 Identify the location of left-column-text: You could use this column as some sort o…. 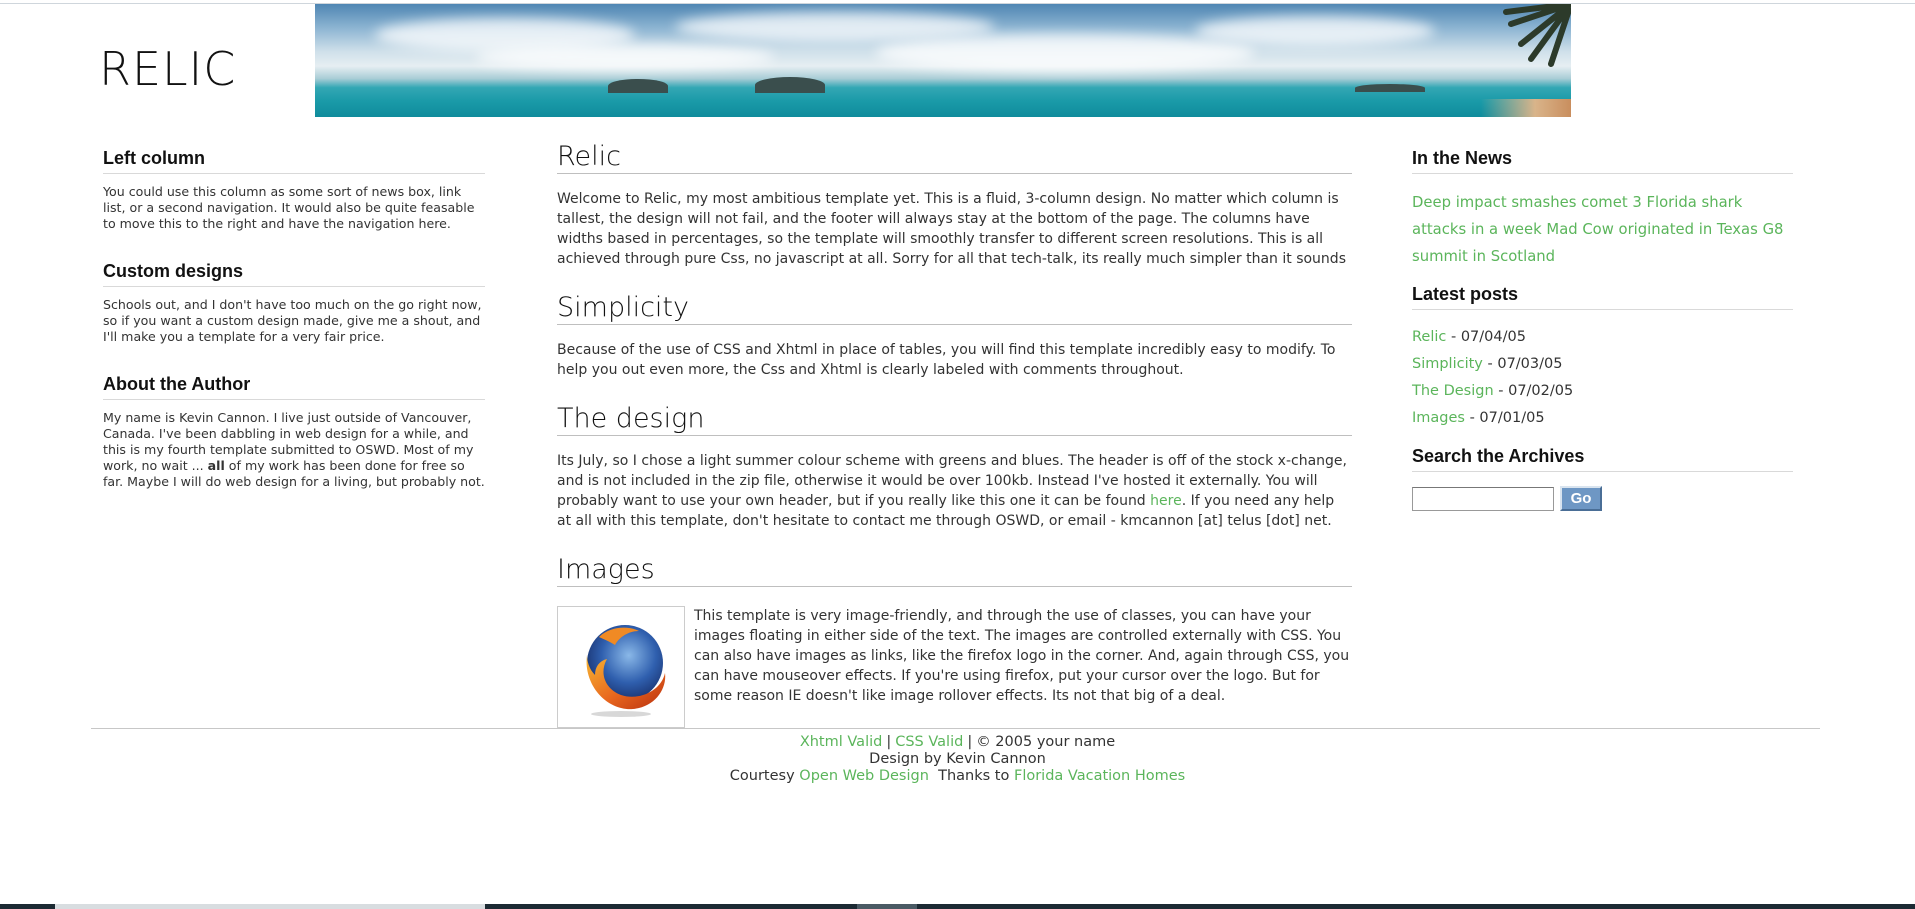
(289, 207).